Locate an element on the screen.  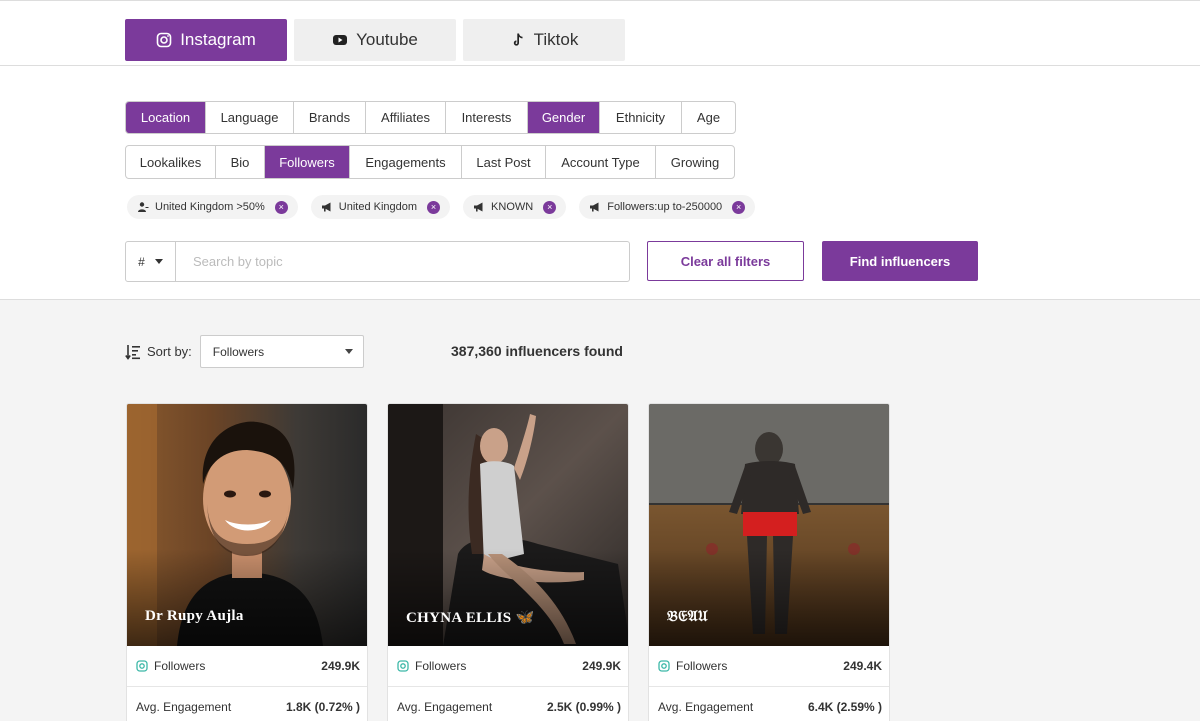
search-prefix: # is located at coordinates (141, 261).